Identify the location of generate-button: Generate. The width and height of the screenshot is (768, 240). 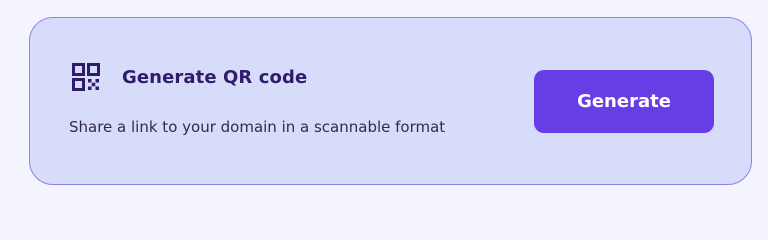
(624, 101).